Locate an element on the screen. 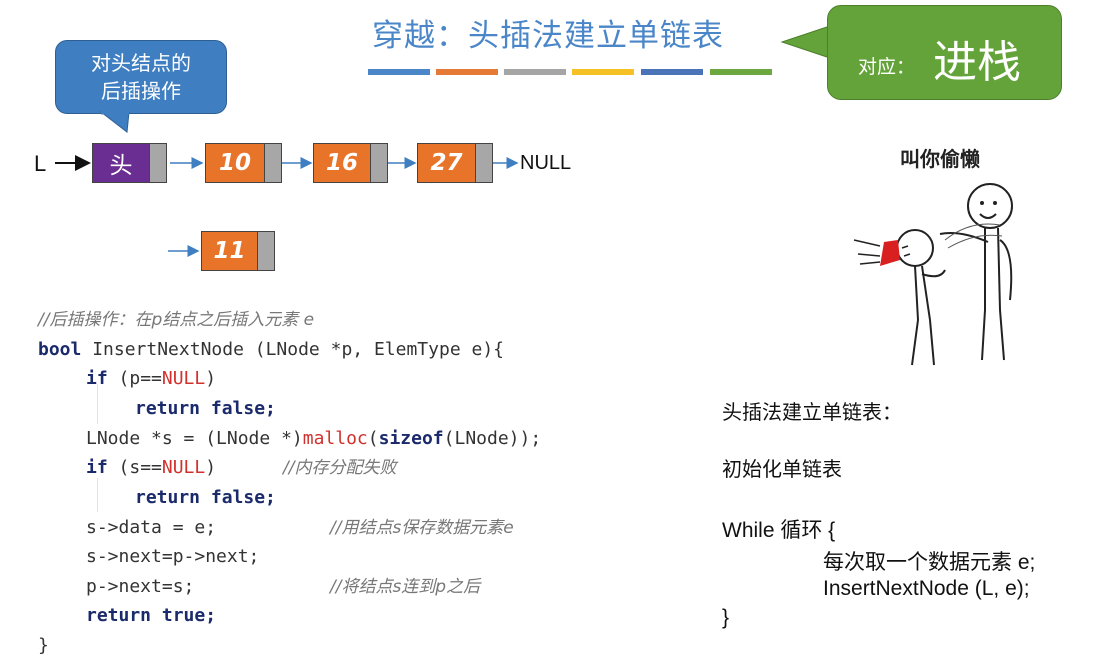 The height and width of the screenshot is (663, 1120). node-data: 头 is located at coordinates (121, 163).